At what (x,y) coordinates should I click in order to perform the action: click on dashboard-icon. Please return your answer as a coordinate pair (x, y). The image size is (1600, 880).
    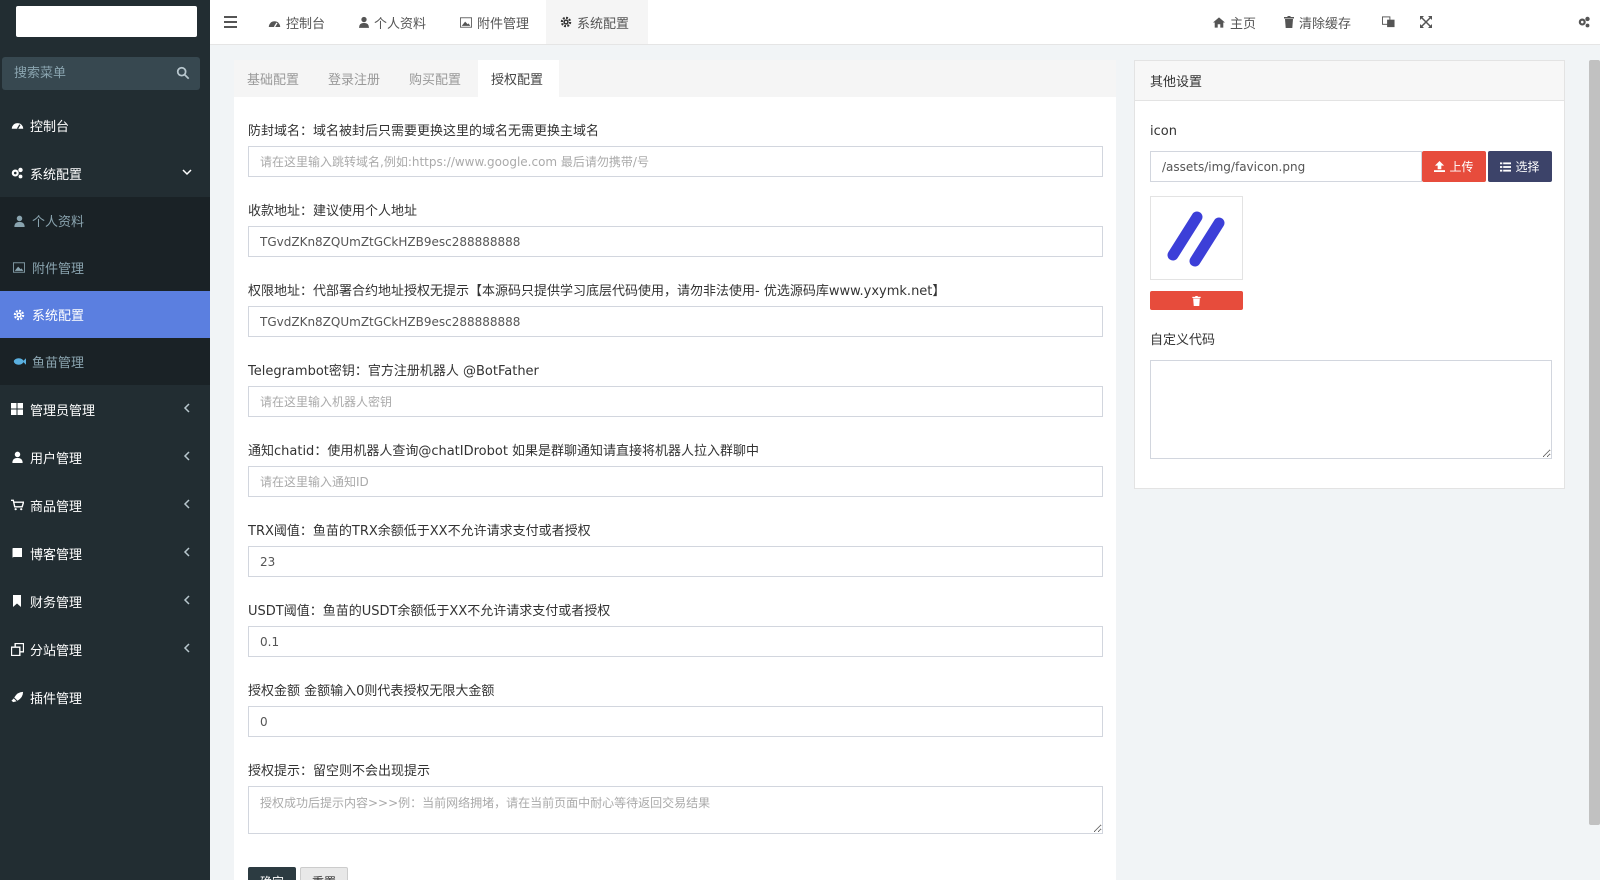
    Looking at the image, I should click on (274, 23).